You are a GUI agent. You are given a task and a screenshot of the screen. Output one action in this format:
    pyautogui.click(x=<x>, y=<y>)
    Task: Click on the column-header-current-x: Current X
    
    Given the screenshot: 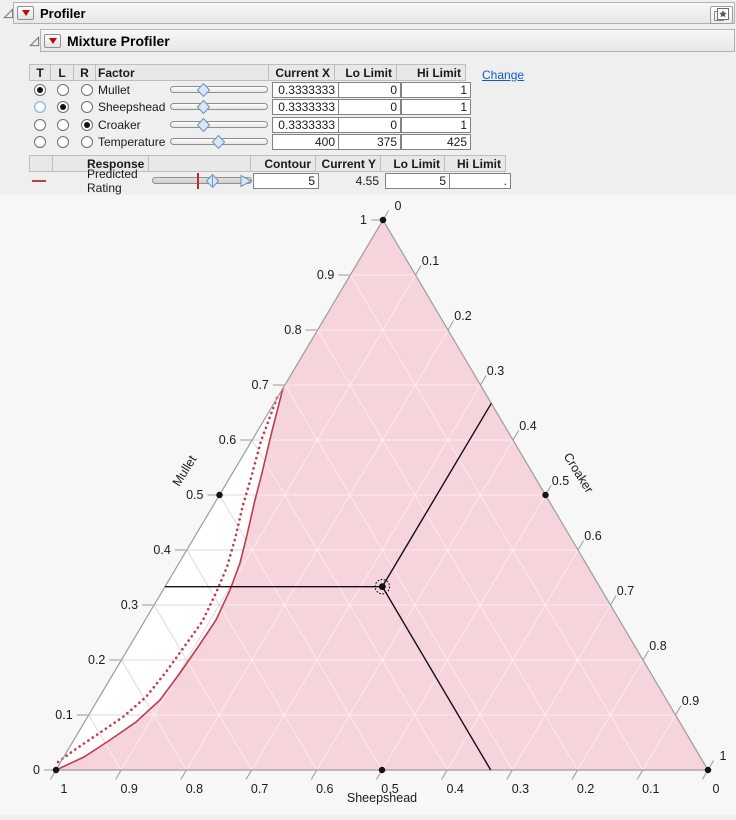 What is the action you would take?
    pyautogui.click(x=301, y=72)
    